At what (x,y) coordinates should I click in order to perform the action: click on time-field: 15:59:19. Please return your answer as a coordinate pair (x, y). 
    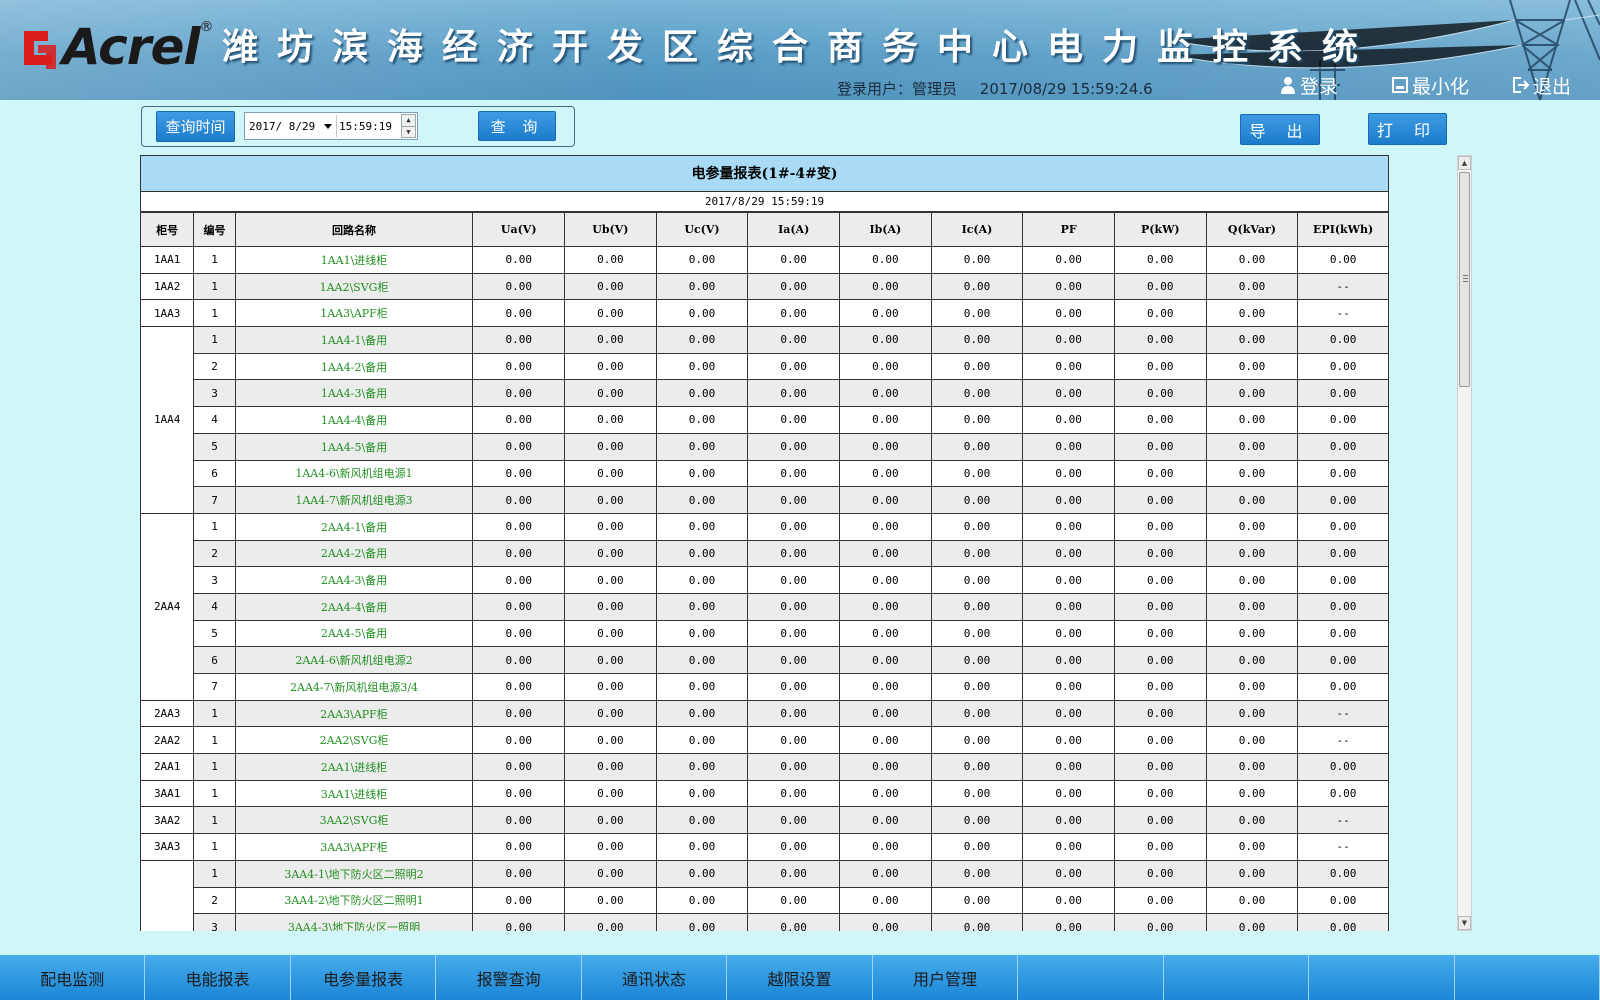
    Looking at the image, I should click on (365, 126).